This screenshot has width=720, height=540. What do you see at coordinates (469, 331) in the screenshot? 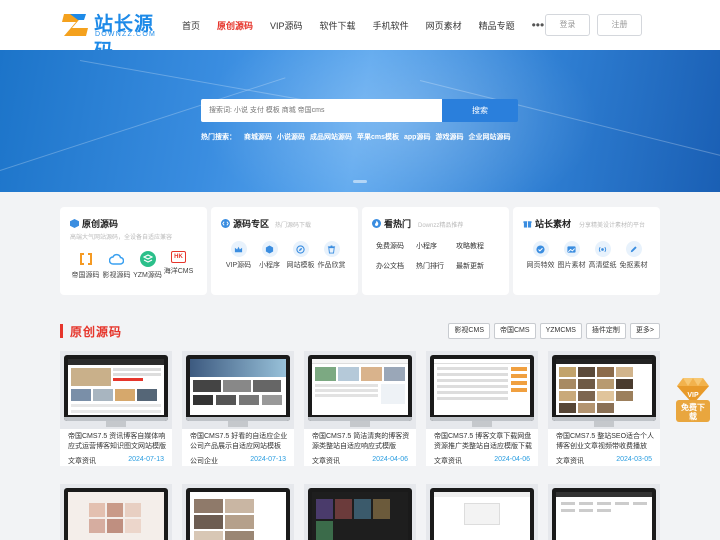
I see `section-tag-movie-cms: 影视CMS` at bounding box center [469, 331].